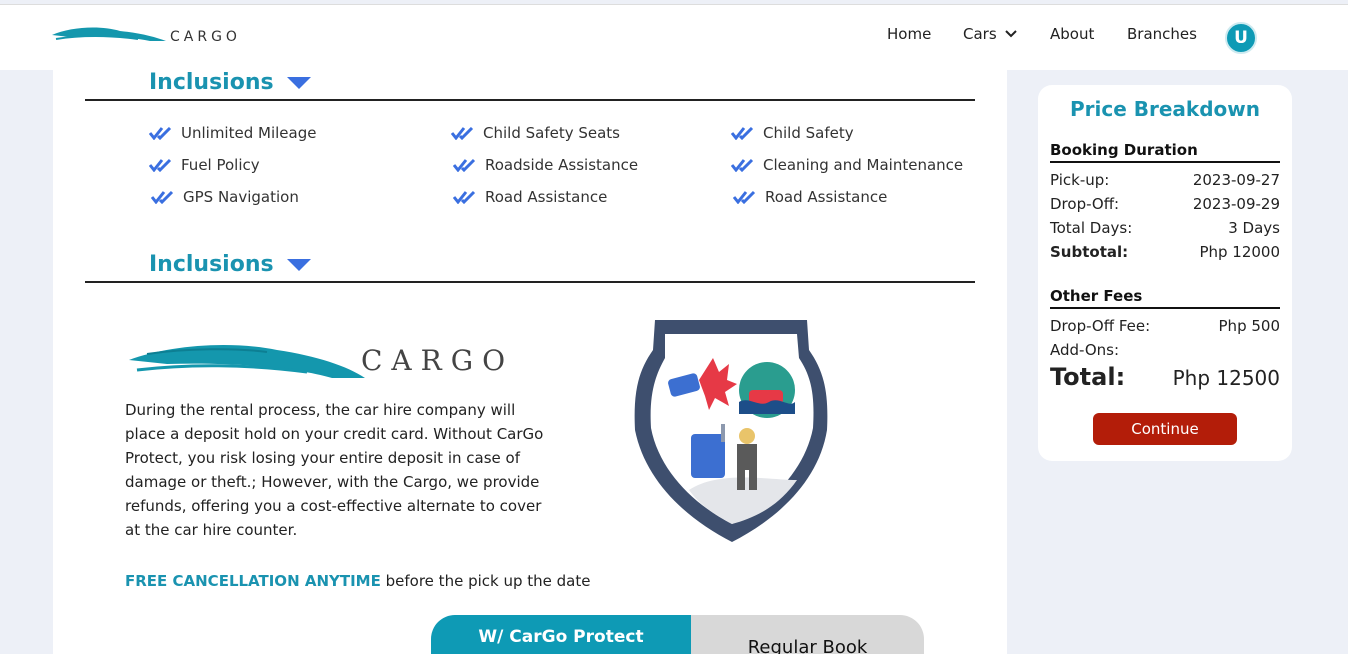  Describe the element at coordinates (731, 431) in the screenshot. I see `shield-illustration-icon` at that location.